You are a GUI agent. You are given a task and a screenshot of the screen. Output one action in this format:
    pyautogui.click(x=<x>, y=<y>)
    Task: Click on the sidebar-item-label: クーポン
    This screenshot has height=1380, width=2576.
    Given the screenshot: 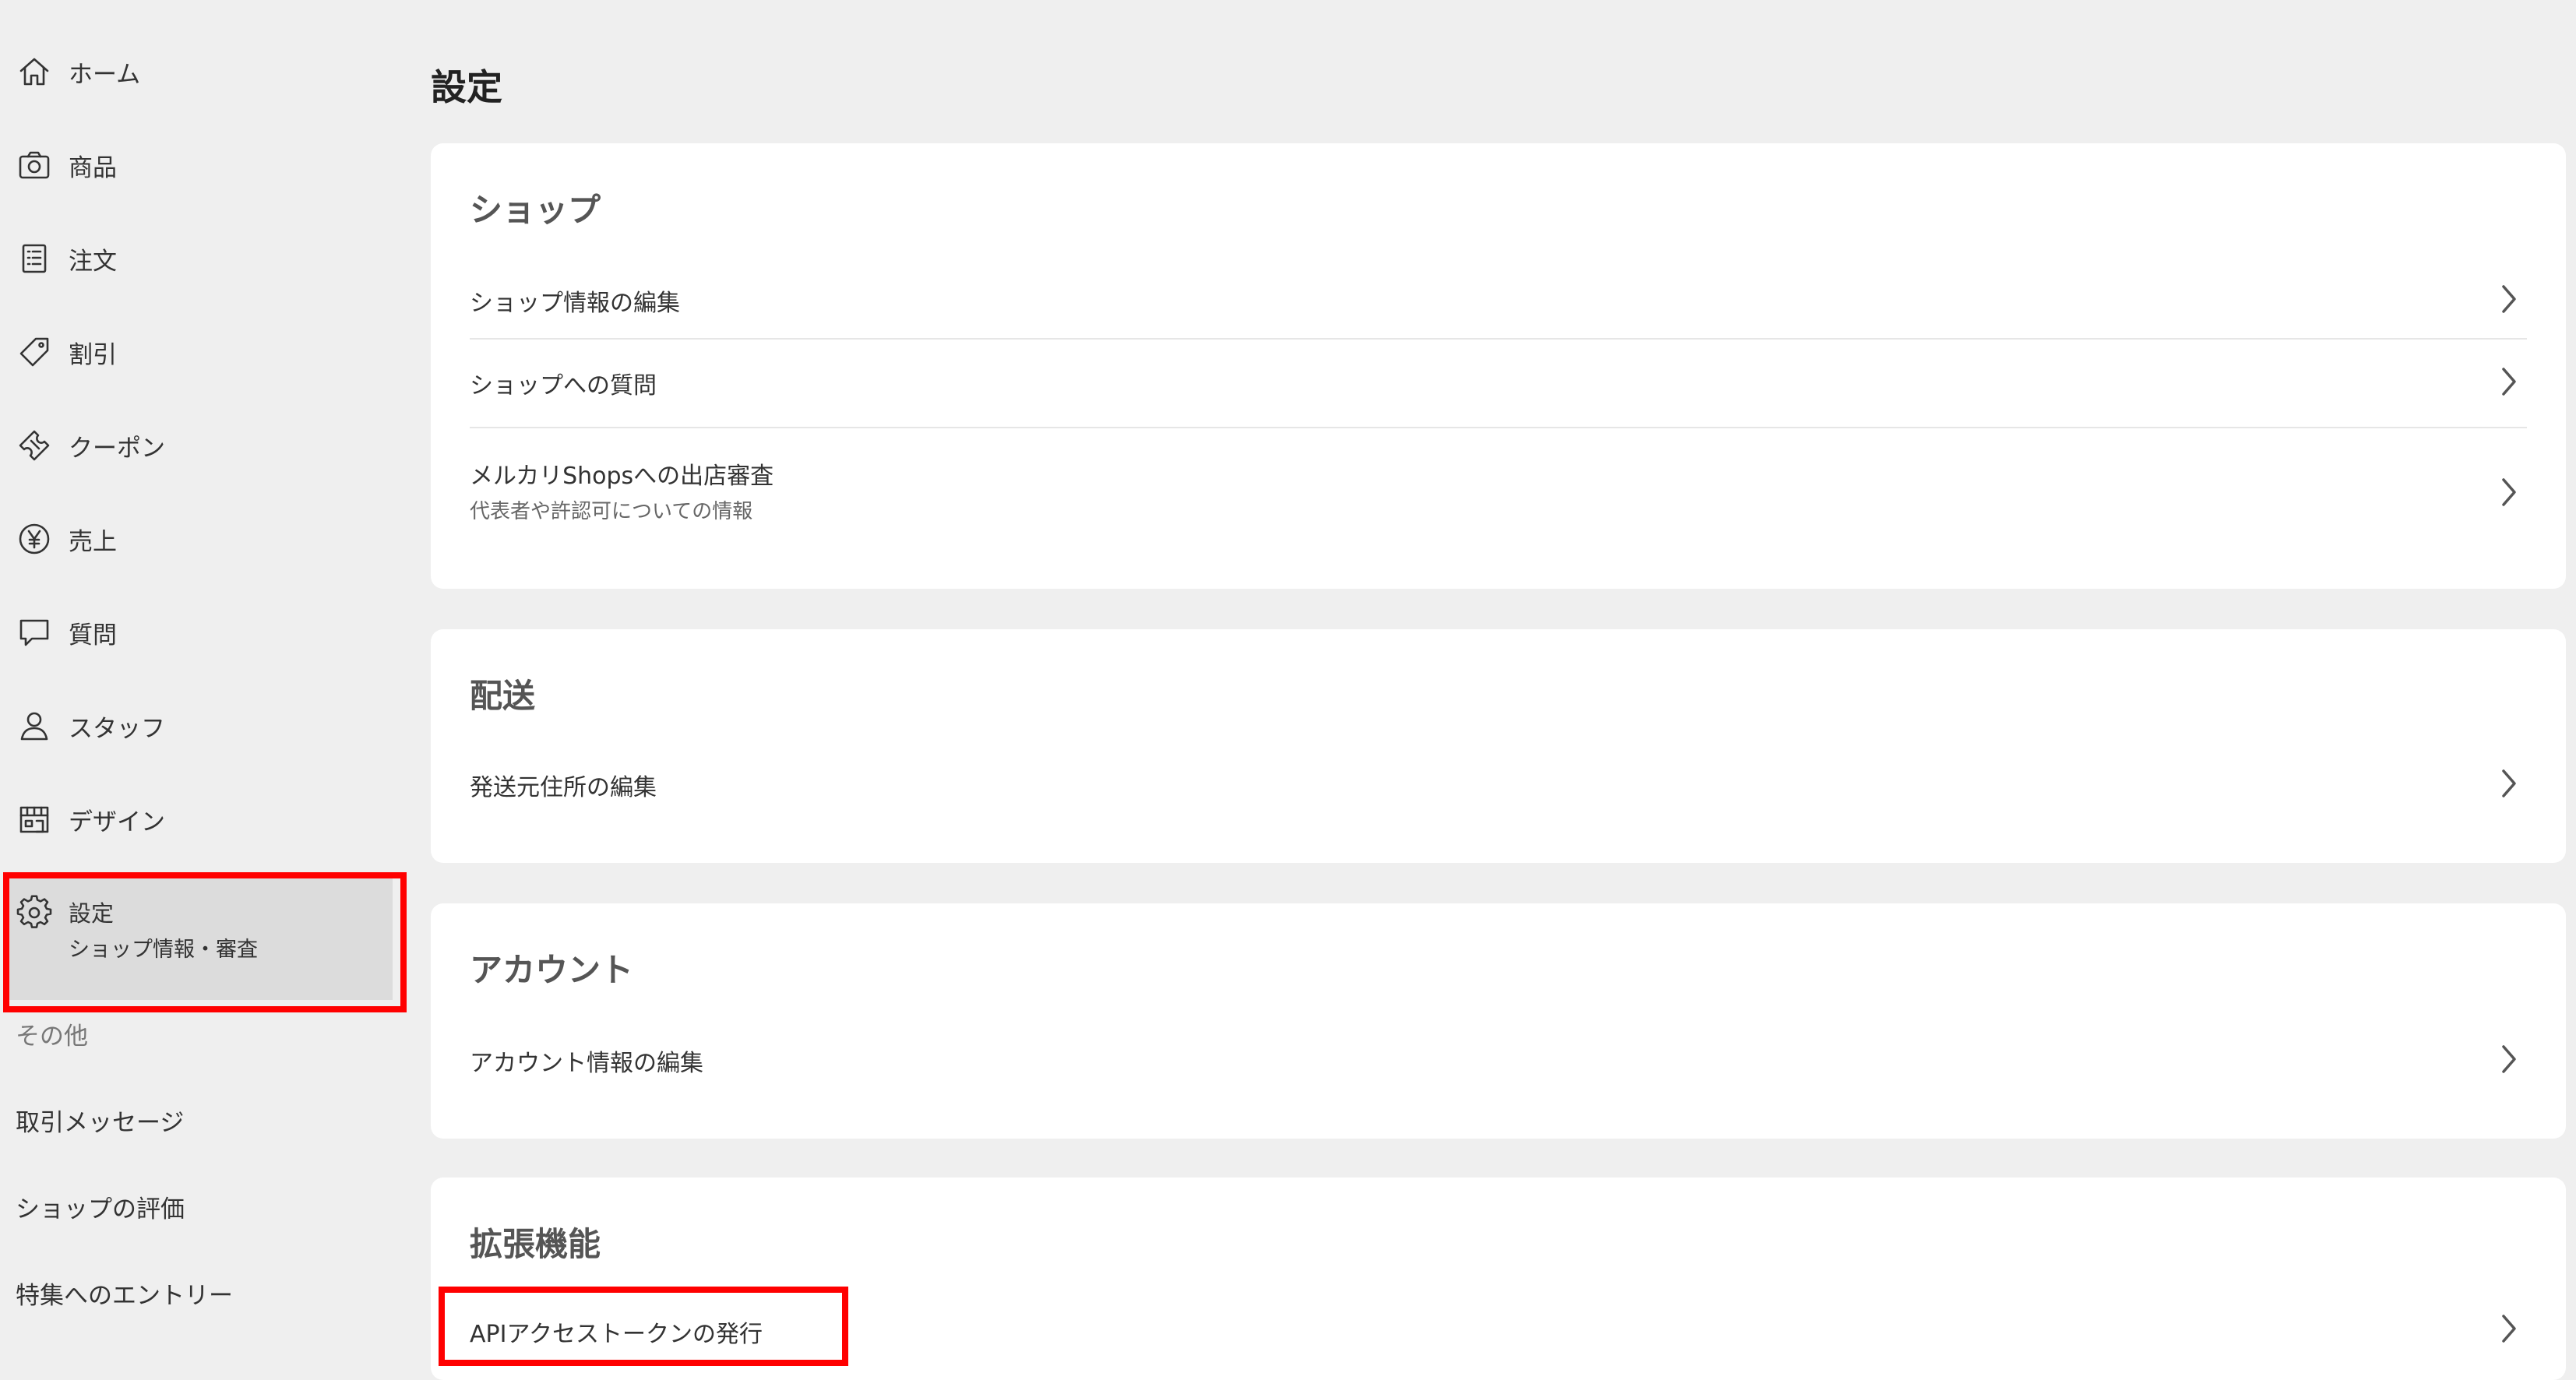 What is the action you would take?
    pyautogui.click(x=117, y=448)
    